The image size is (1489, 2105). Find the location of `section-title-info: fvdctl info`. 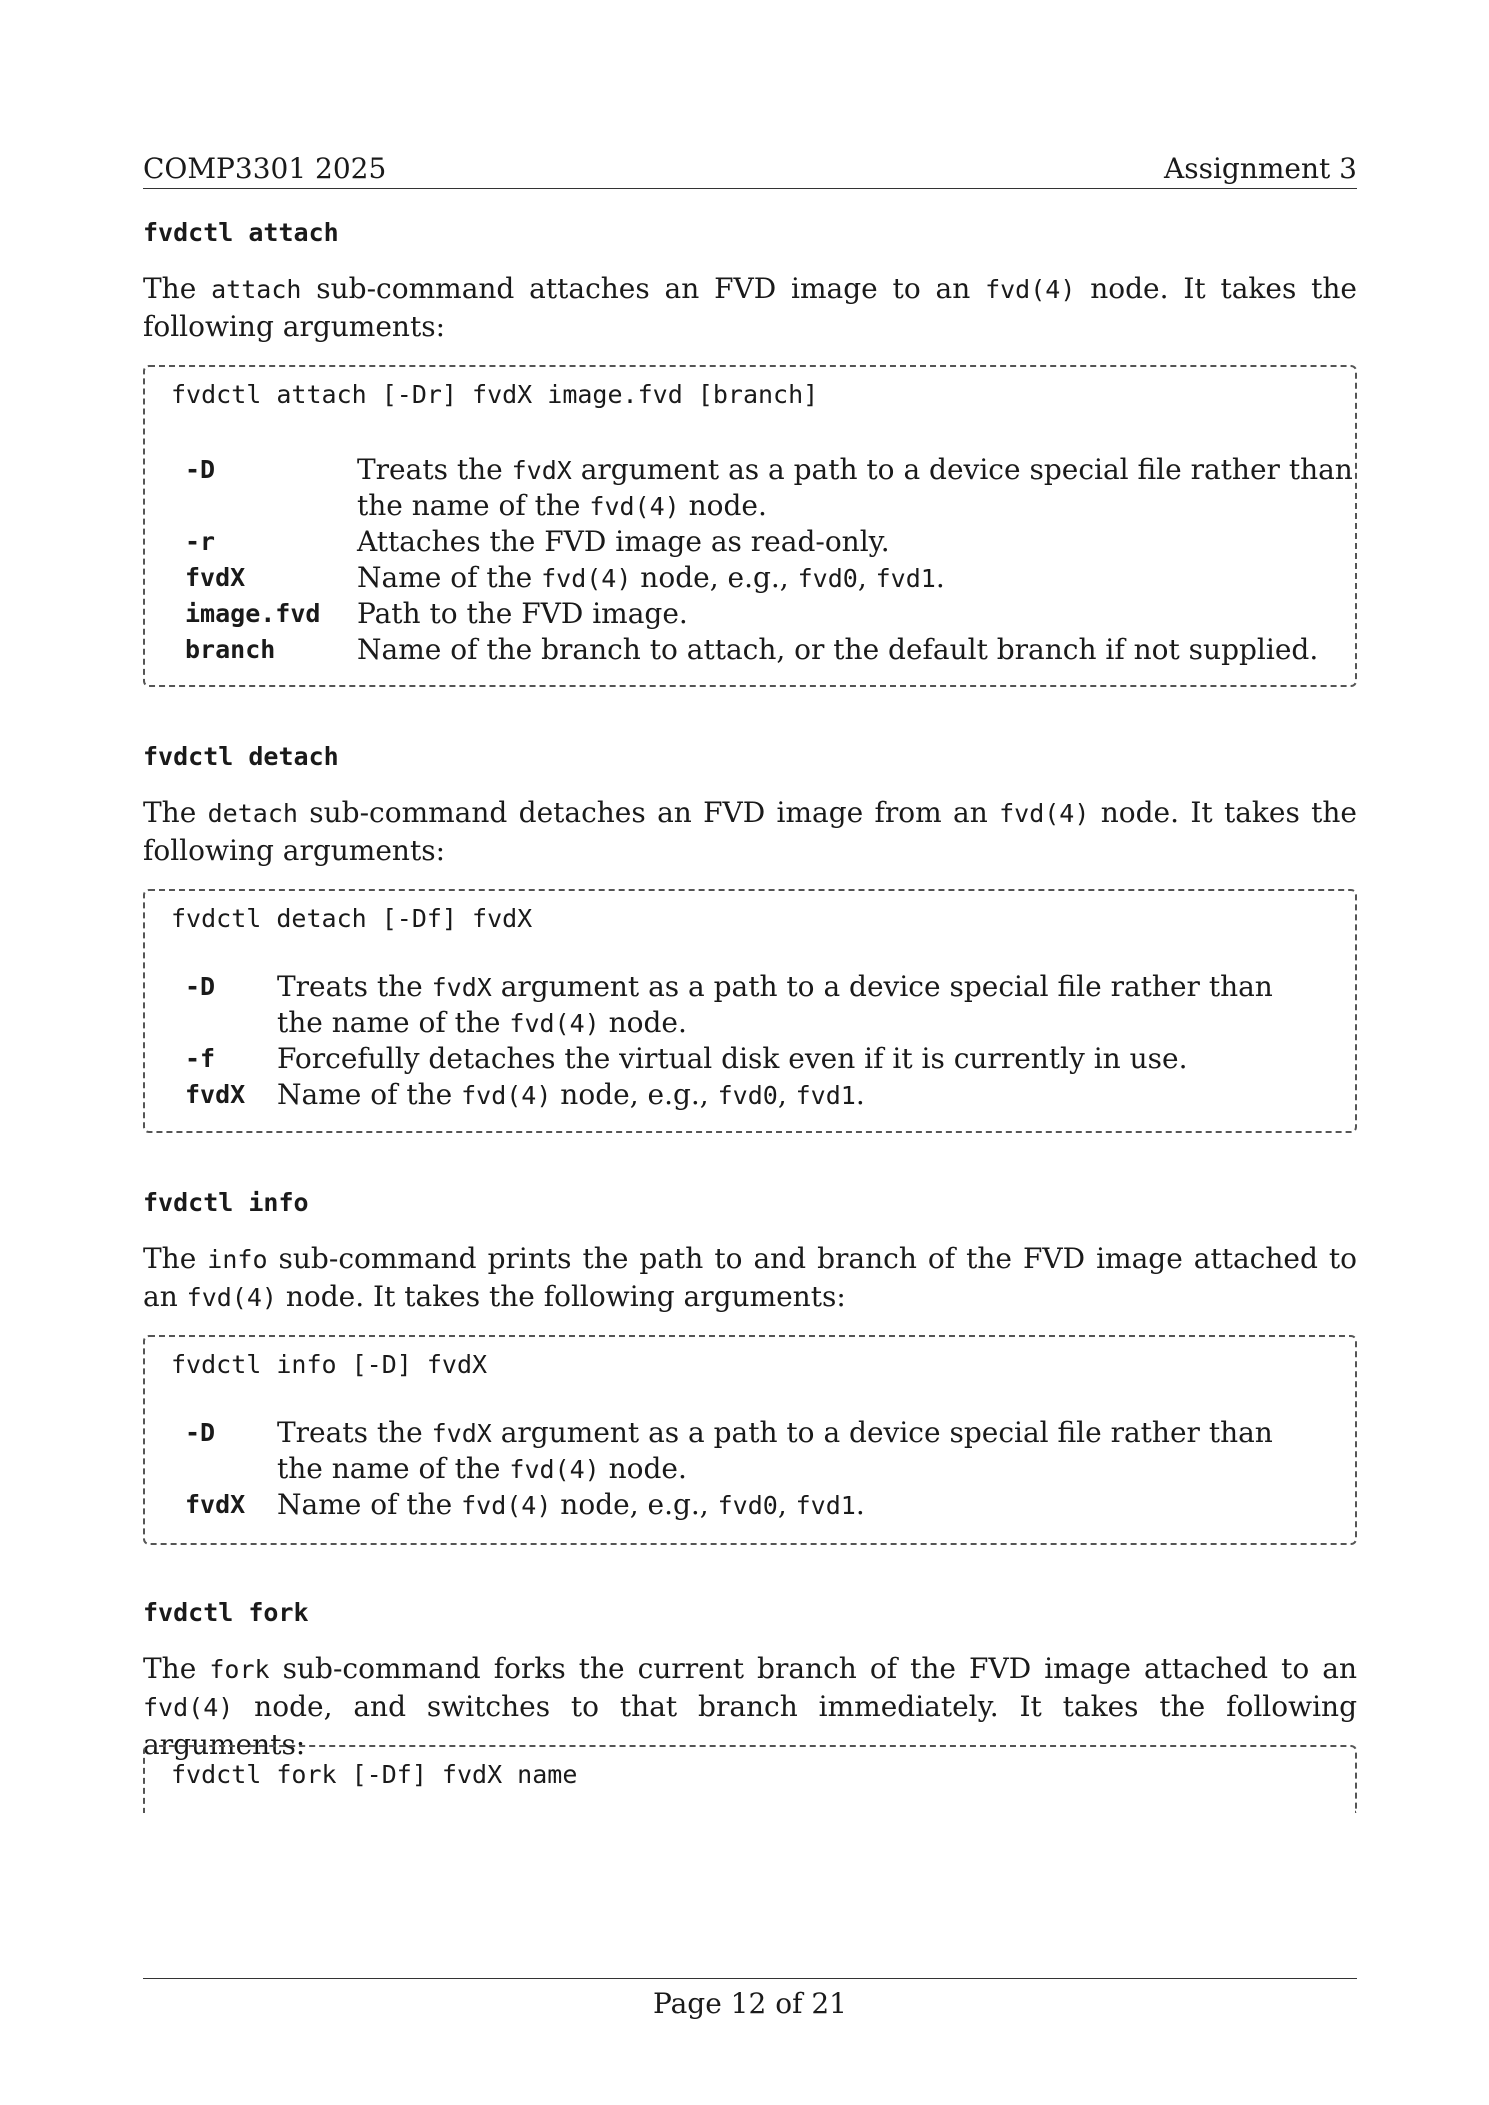

section-title-info: fvdctl info is located at coordinates (226, 1202).